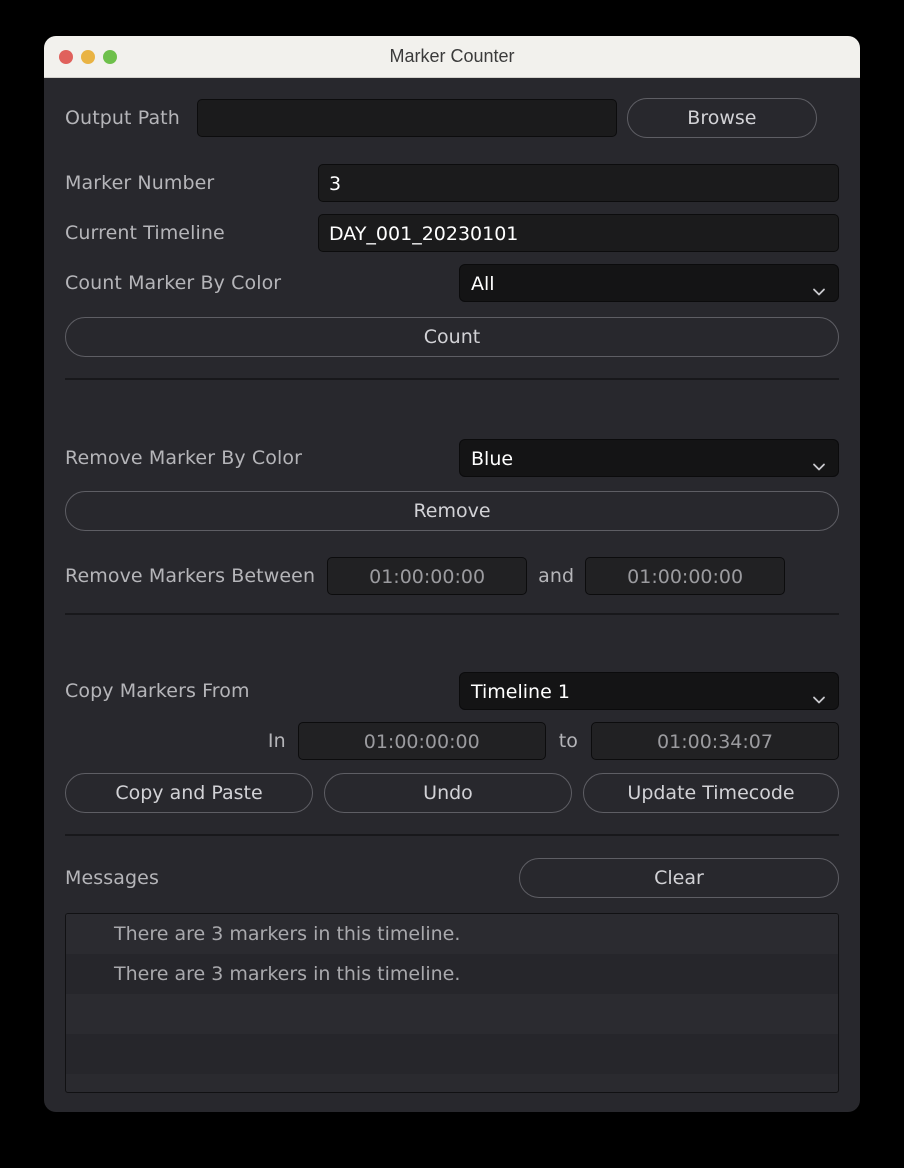 Image resolution: width=904 pixels, height=1168 pixels. I want to click on undo-button: Undo, so click(448, 793).